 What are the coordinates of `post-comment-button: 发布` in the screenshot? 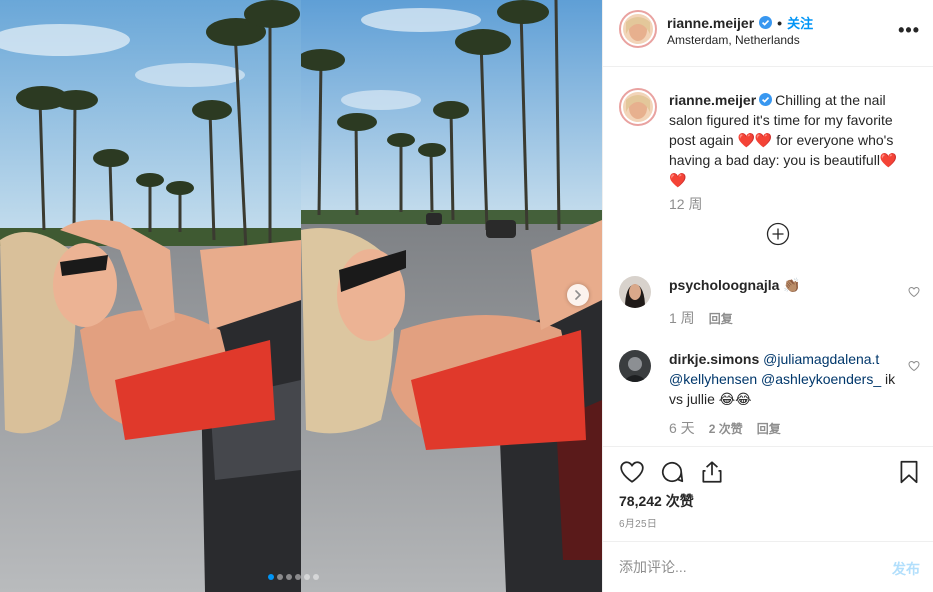 It's located at (906, 569).